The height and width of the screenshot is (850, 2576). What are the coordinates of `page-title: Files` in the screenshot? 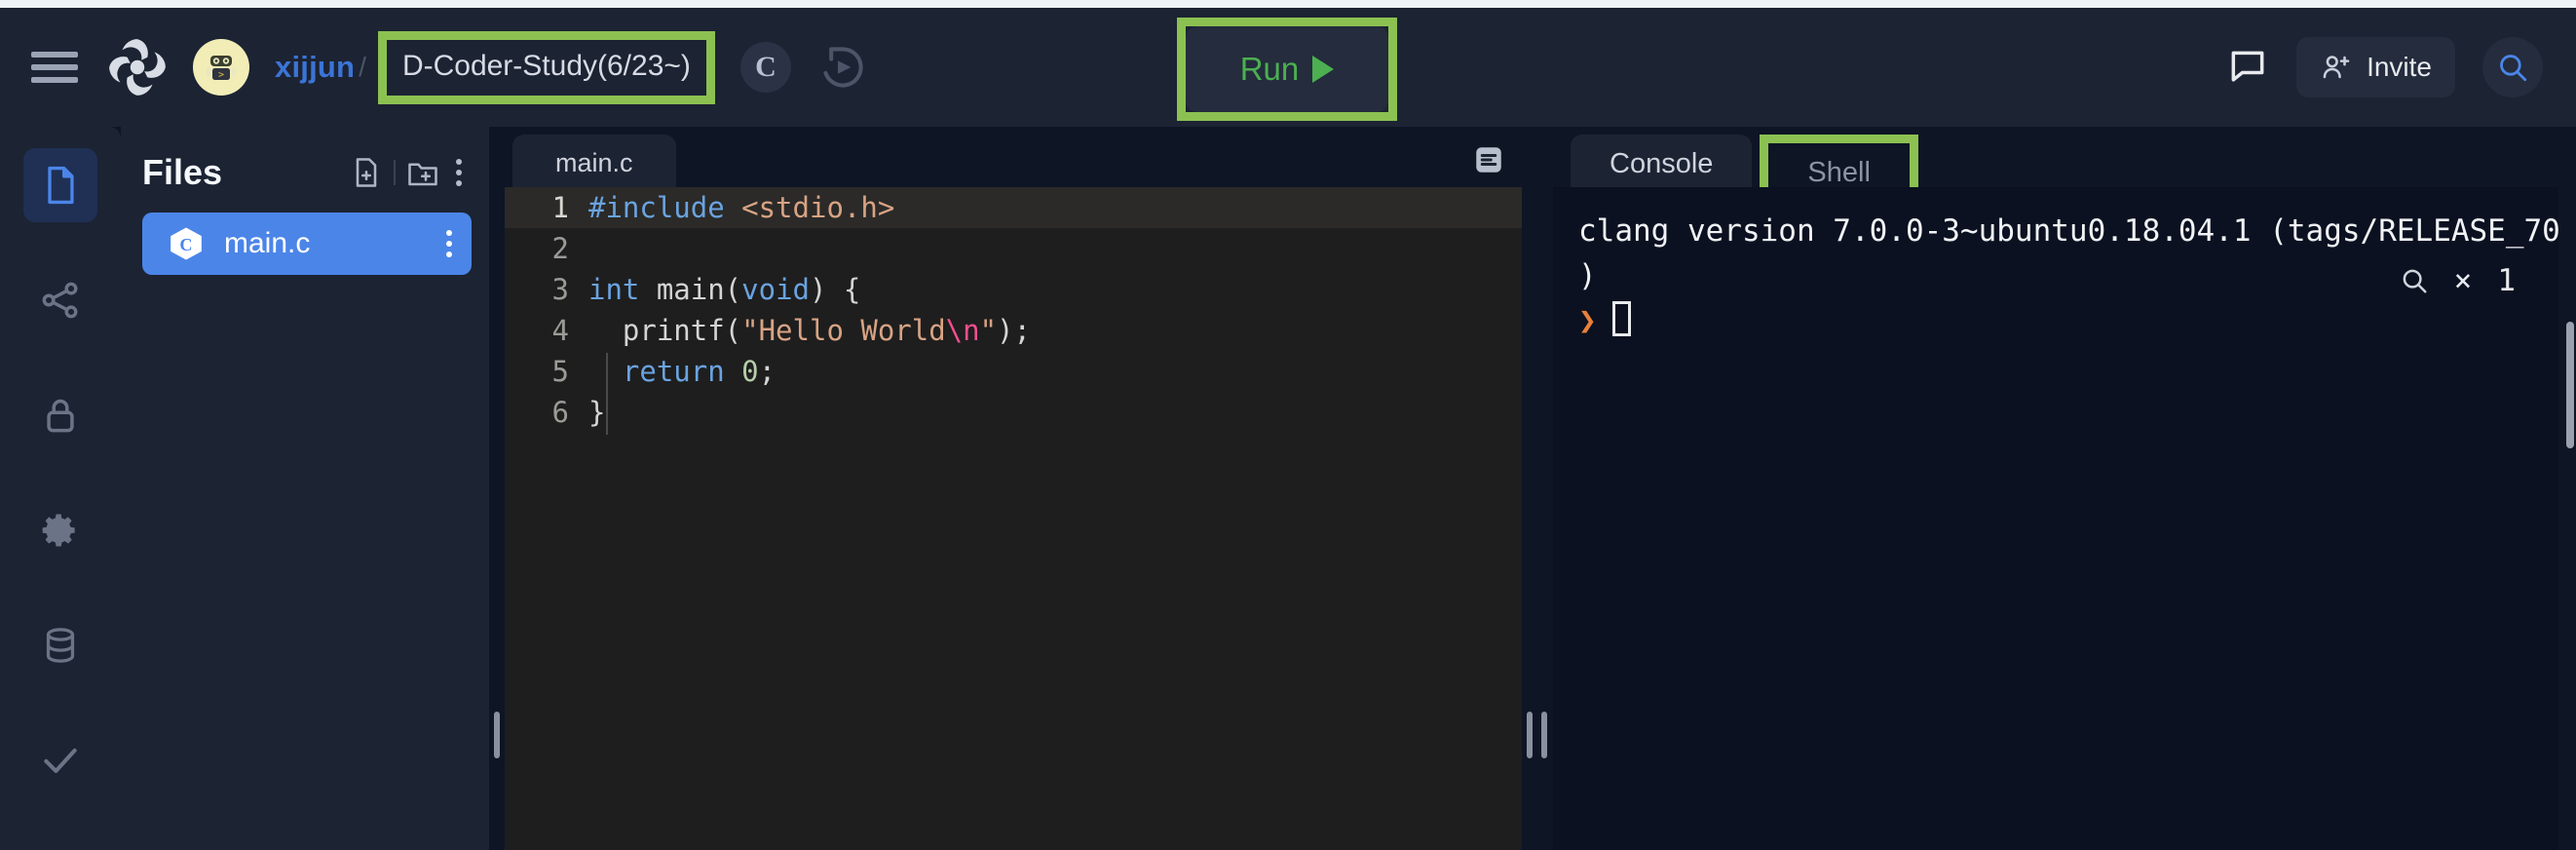 It's located at (182, 172).